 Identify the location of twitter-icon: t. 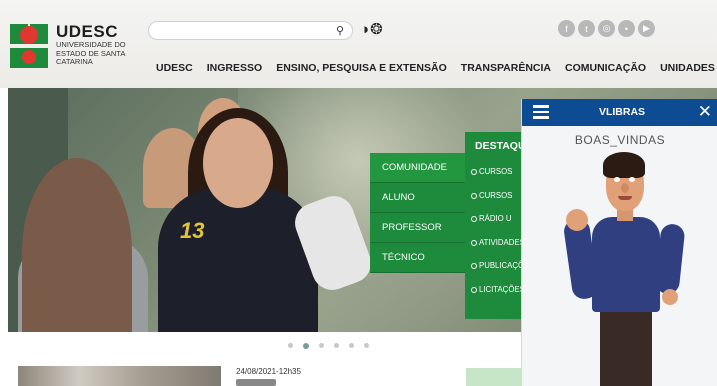
(586, 28).